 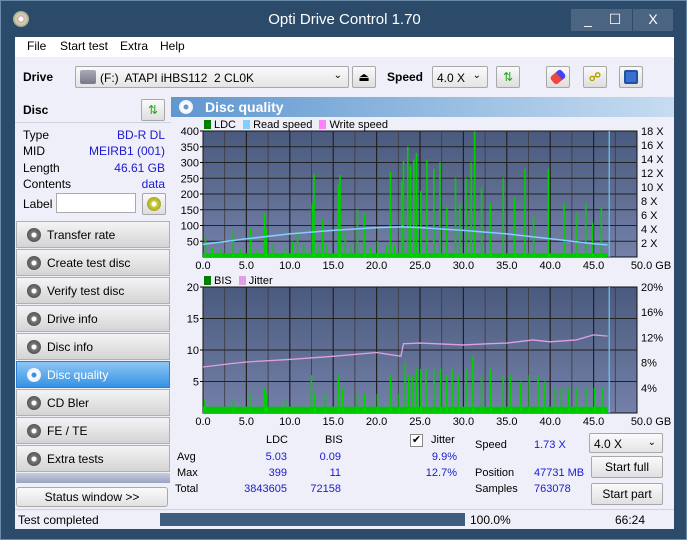 I want to click on legend-jitter: Jitter, so click(x=260, y=281).